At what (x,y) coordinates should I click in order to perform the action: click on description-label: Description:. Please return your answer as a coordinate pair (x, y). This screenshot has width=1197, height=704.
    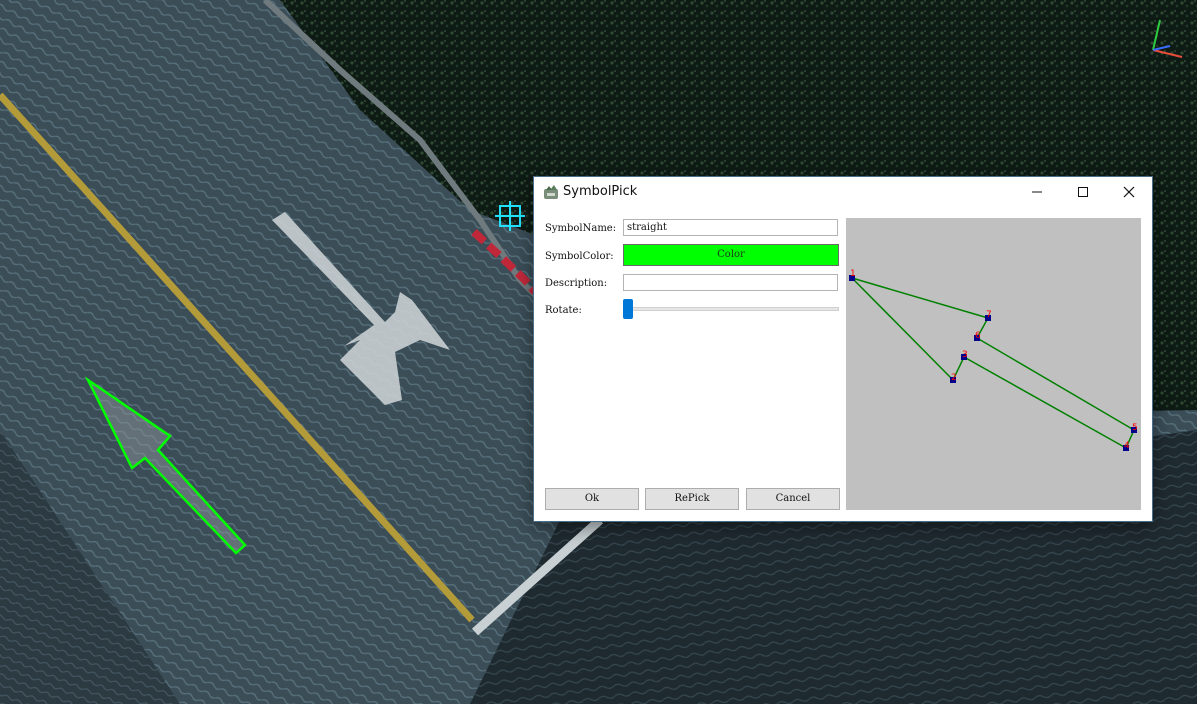
    Looking at the image, I should click on (576, 283).